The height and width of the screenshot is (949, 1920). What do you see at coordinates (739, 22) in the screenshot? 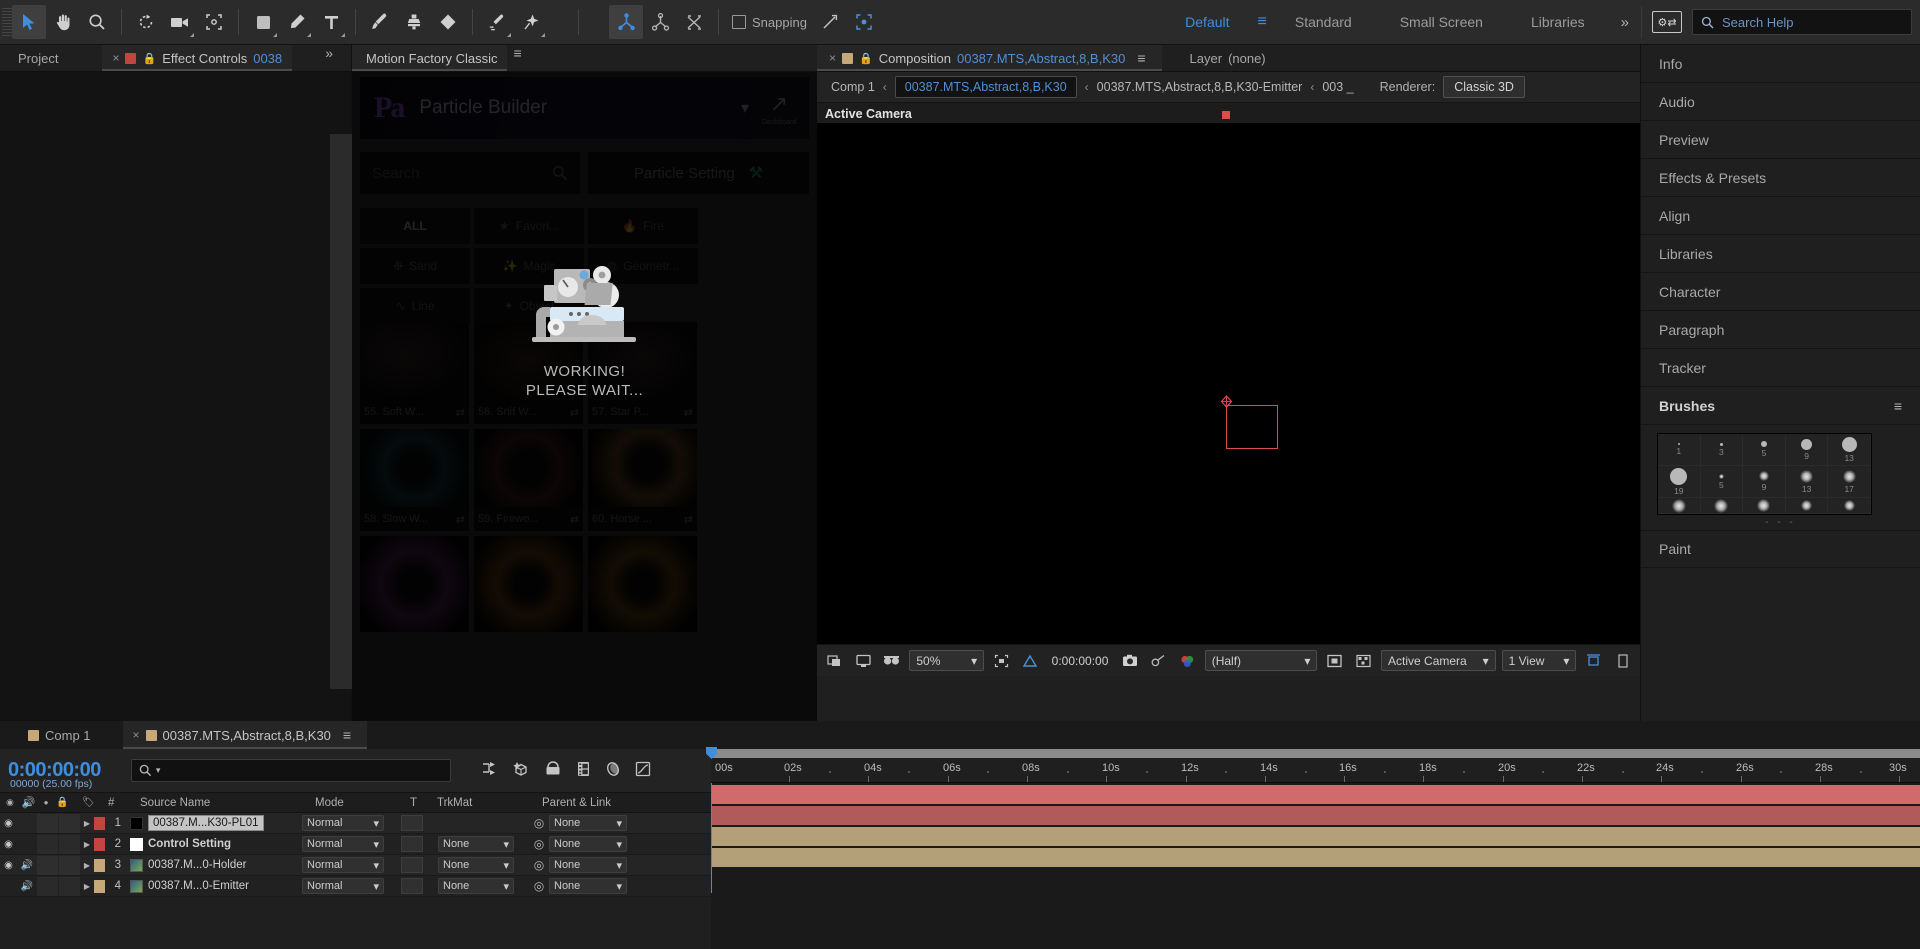
I see `snapping-checkbox` at bounding box center [739, 22].